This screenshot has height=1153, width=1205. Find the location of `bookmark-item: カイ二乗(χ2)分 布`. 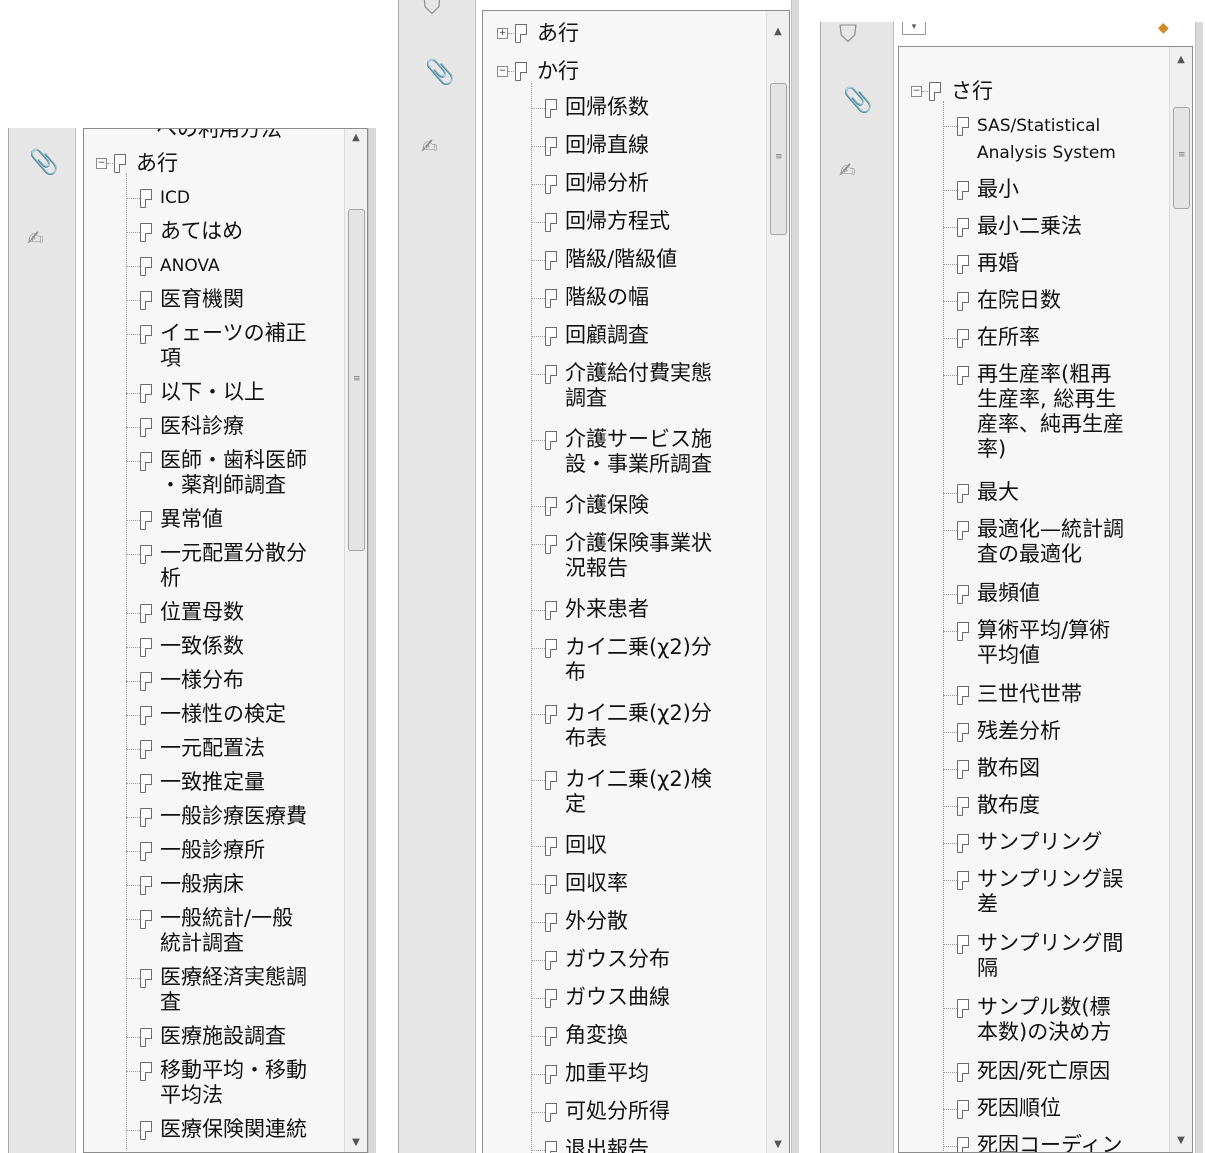

bookmark-item: カイ二乗(χ2)分 布 is located at coordinates (636, 666).